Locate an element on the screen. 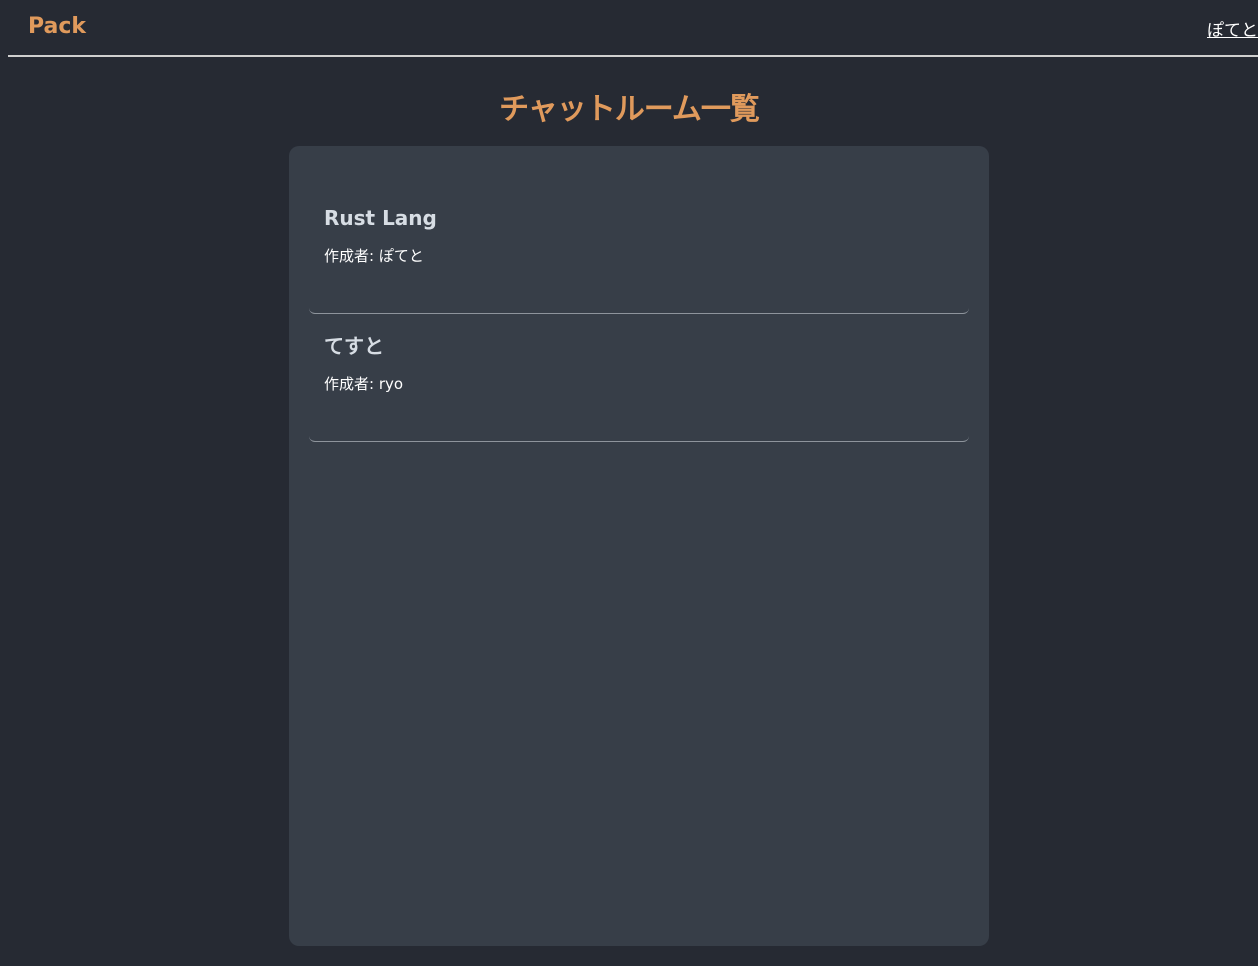 The height and width of the screenshot is (966, 1258). brand-link: Pack is located at coordinates (57, 26).